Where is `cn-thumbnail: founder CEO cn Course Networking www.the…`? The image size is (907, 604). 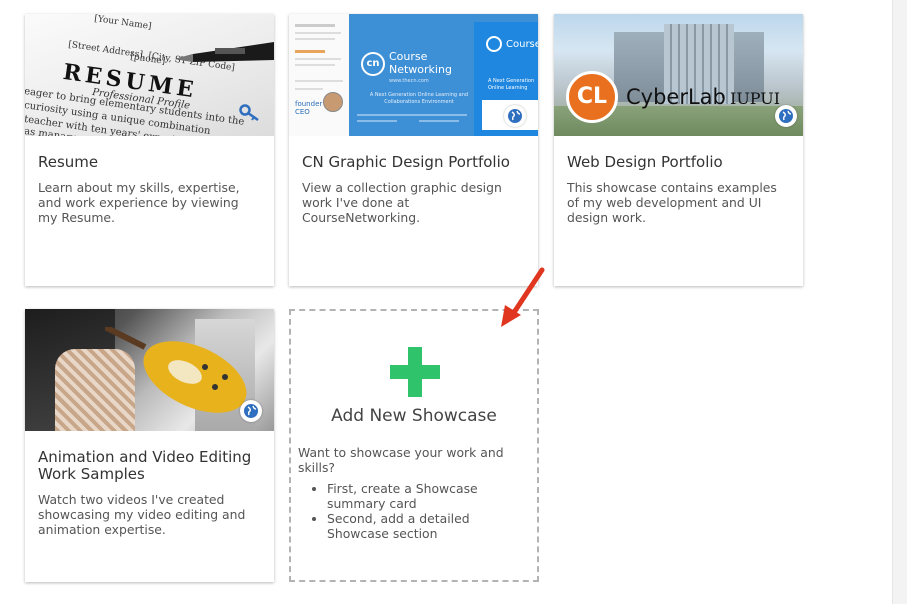 cn-thumbnail: founder CEO cn Course Networking www.the… is located at coordinates (413, 75).